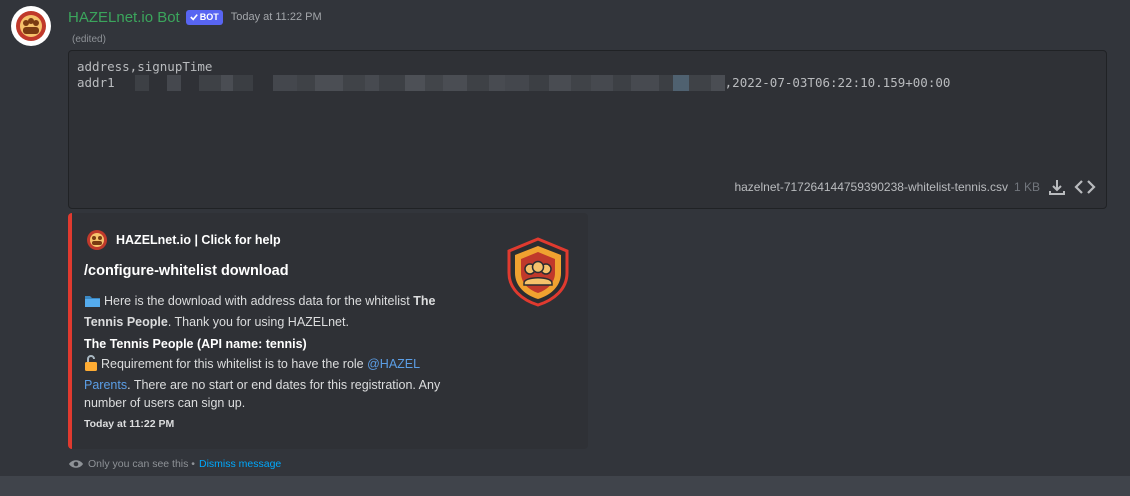 This screenshot has height=496, width=1130. I want to click on code-brackets-icon, so click(1085, 187).